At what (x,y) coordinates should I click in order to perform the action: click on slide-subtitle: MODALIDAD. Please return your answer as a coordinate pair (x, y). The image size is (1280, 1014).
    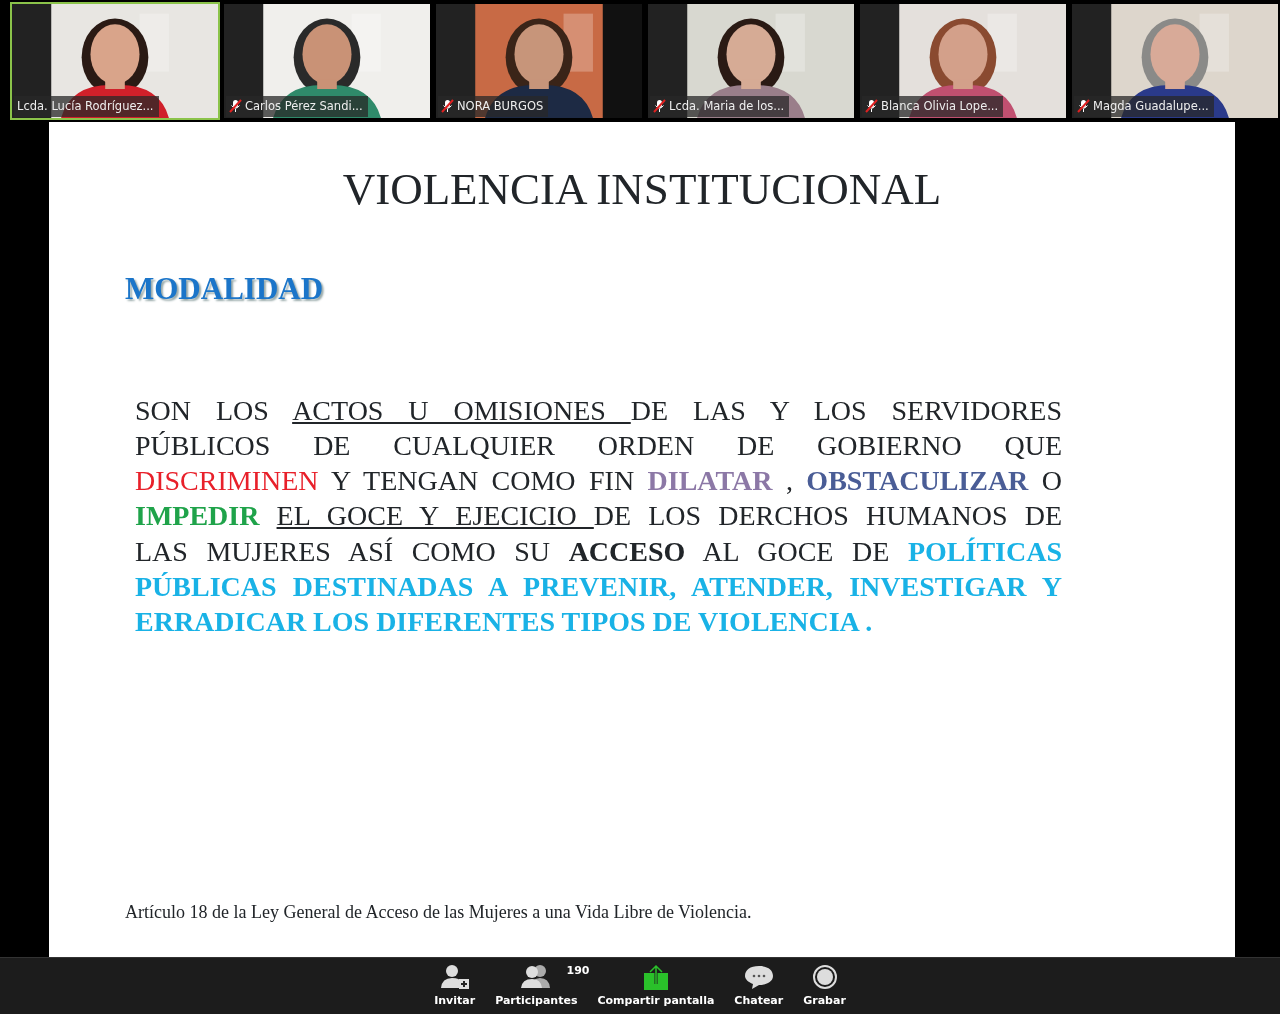
    Looking at the image, I should click on (224, 289).